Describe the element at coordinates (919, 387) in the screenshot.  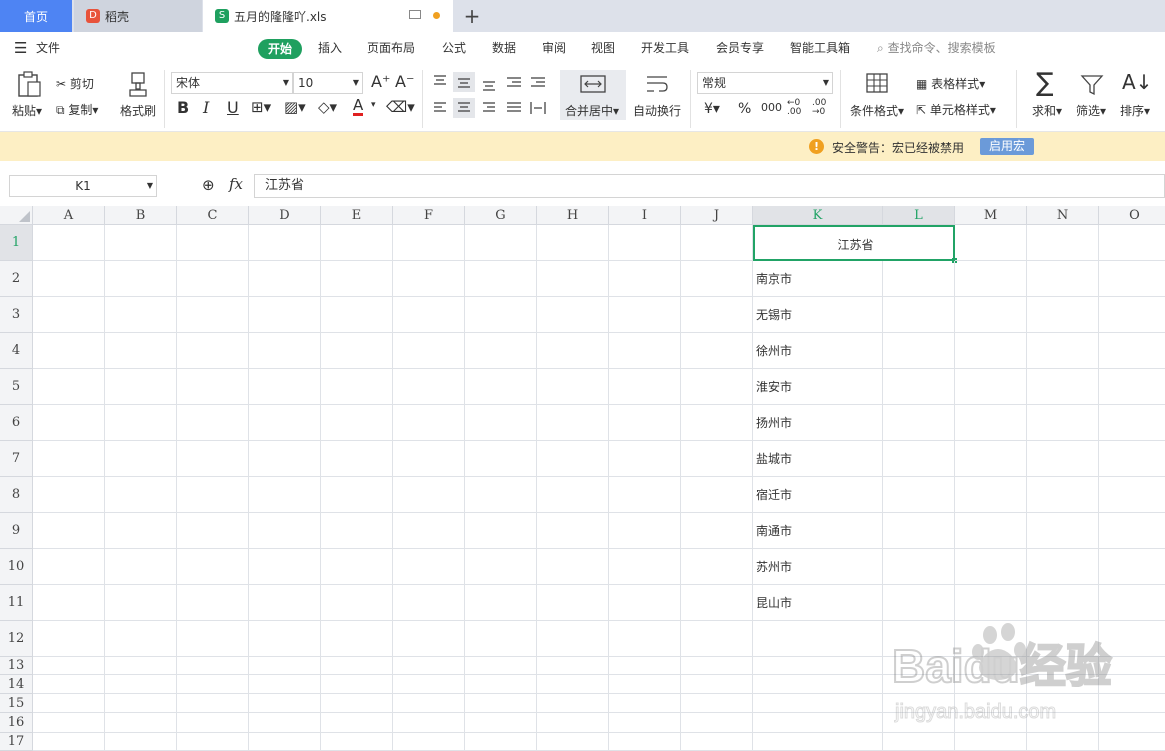
I see `cell-l5` at that location.